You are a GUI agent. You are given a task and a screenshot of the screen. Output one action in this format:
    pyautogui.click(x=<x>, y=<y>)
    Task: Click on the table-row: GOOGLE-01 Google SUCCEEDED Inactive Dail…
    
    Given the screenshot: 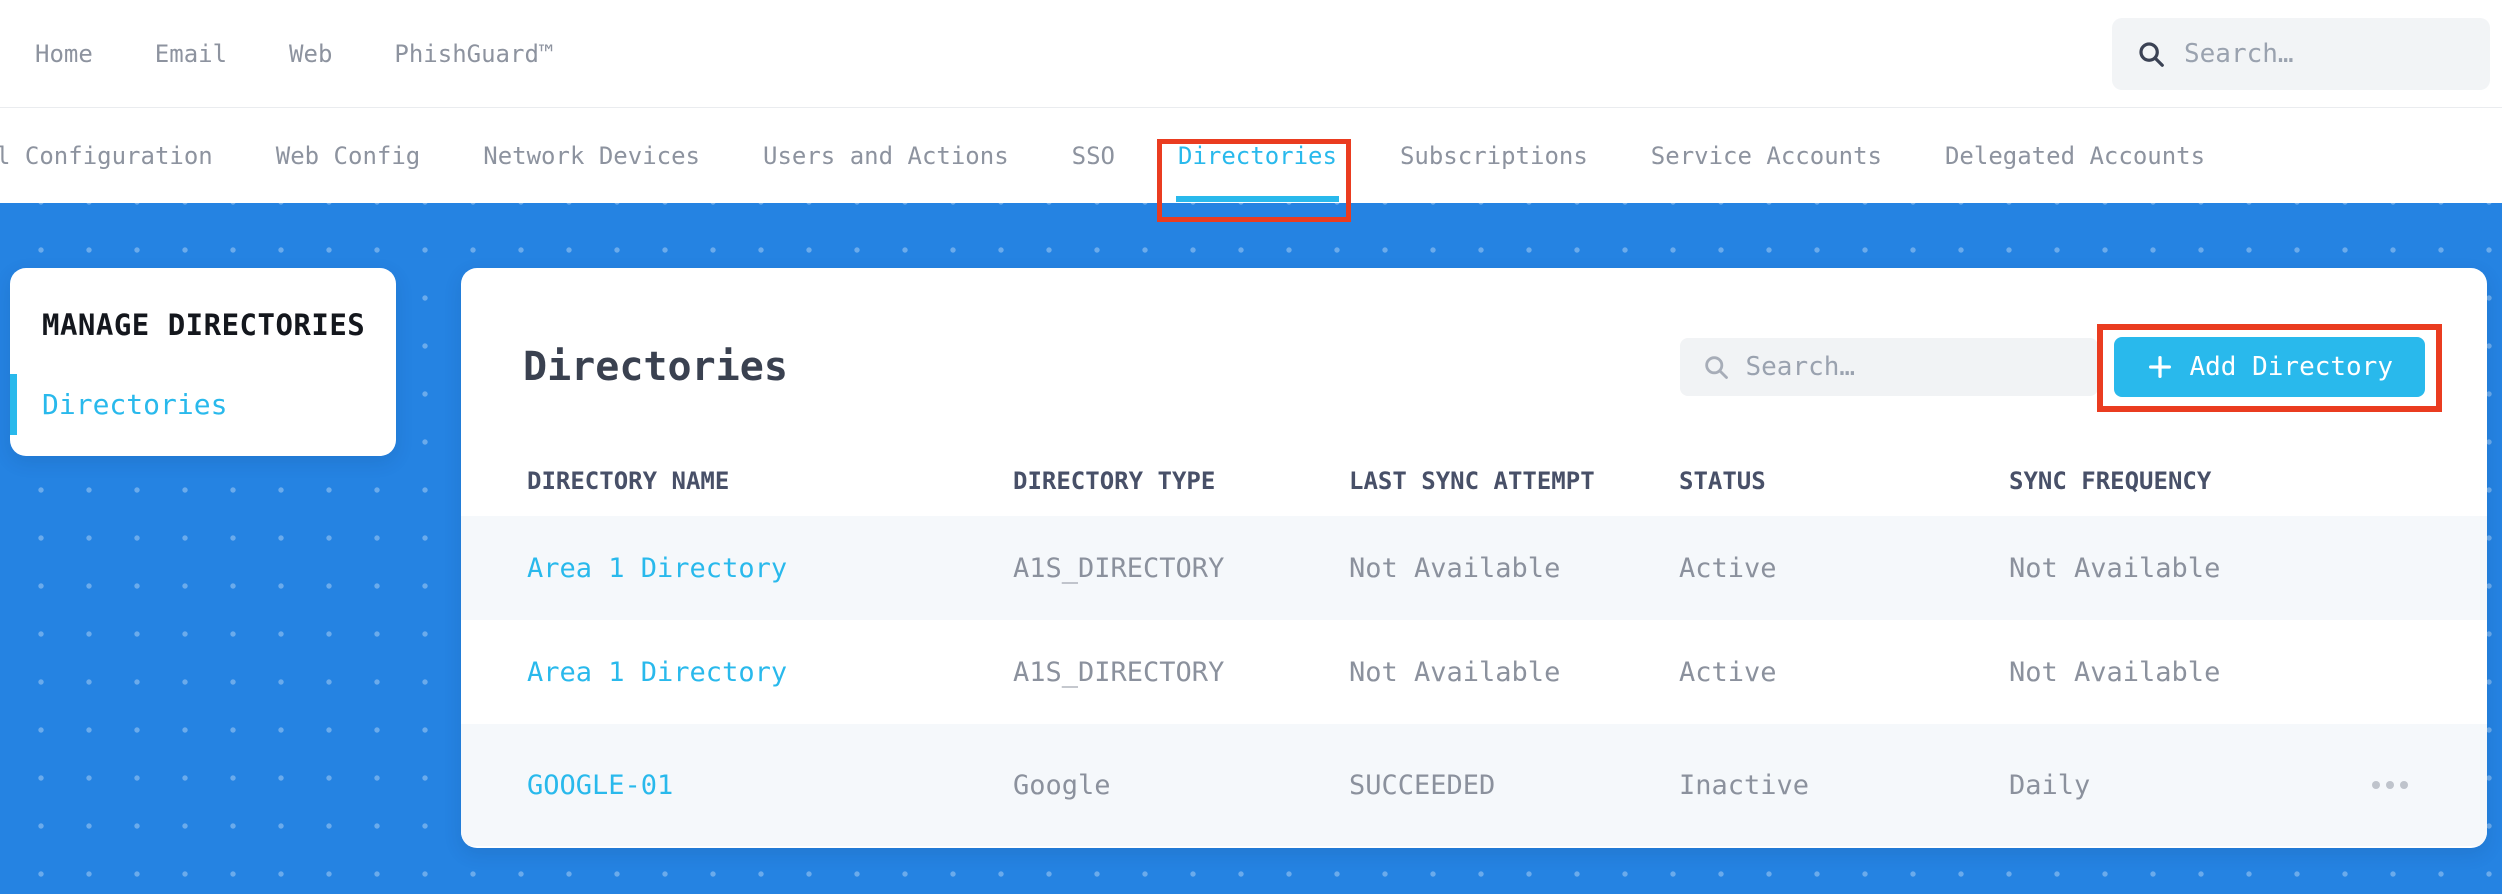 What is the action you would take?
    pyautogui.click(x=1474, y=785)
    